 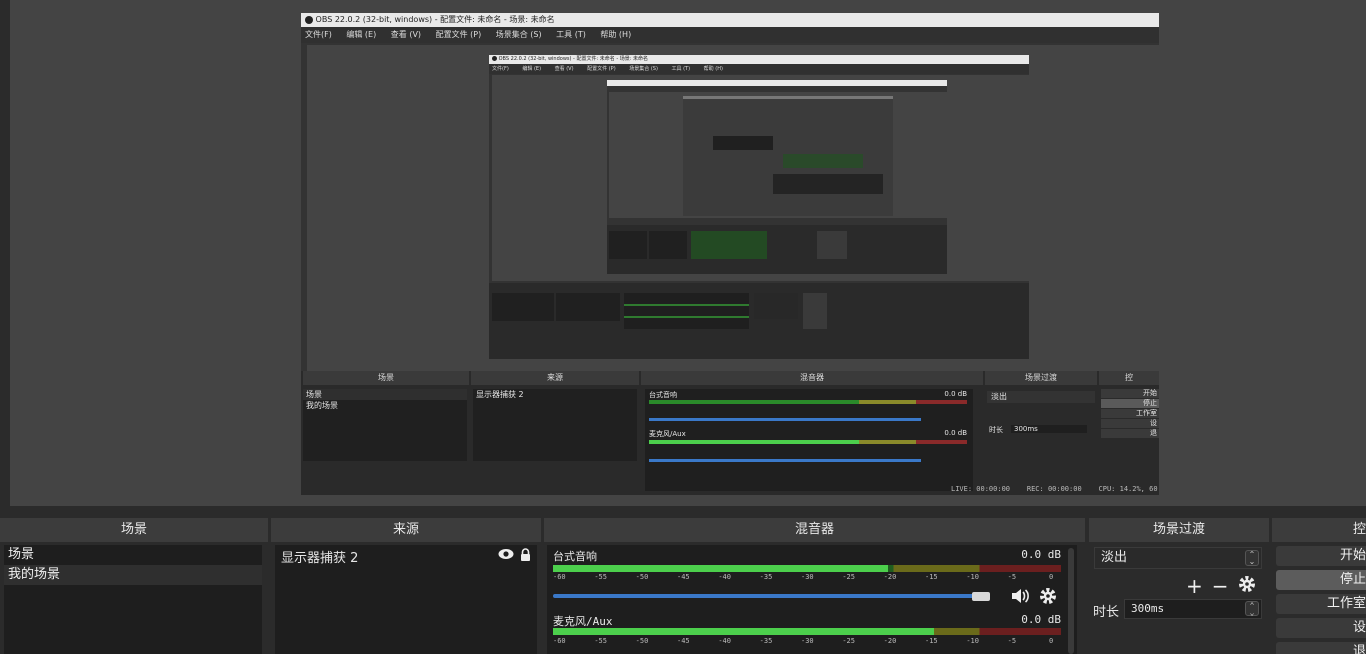 I want to click on nested-meter, so click(x=808, y=442).